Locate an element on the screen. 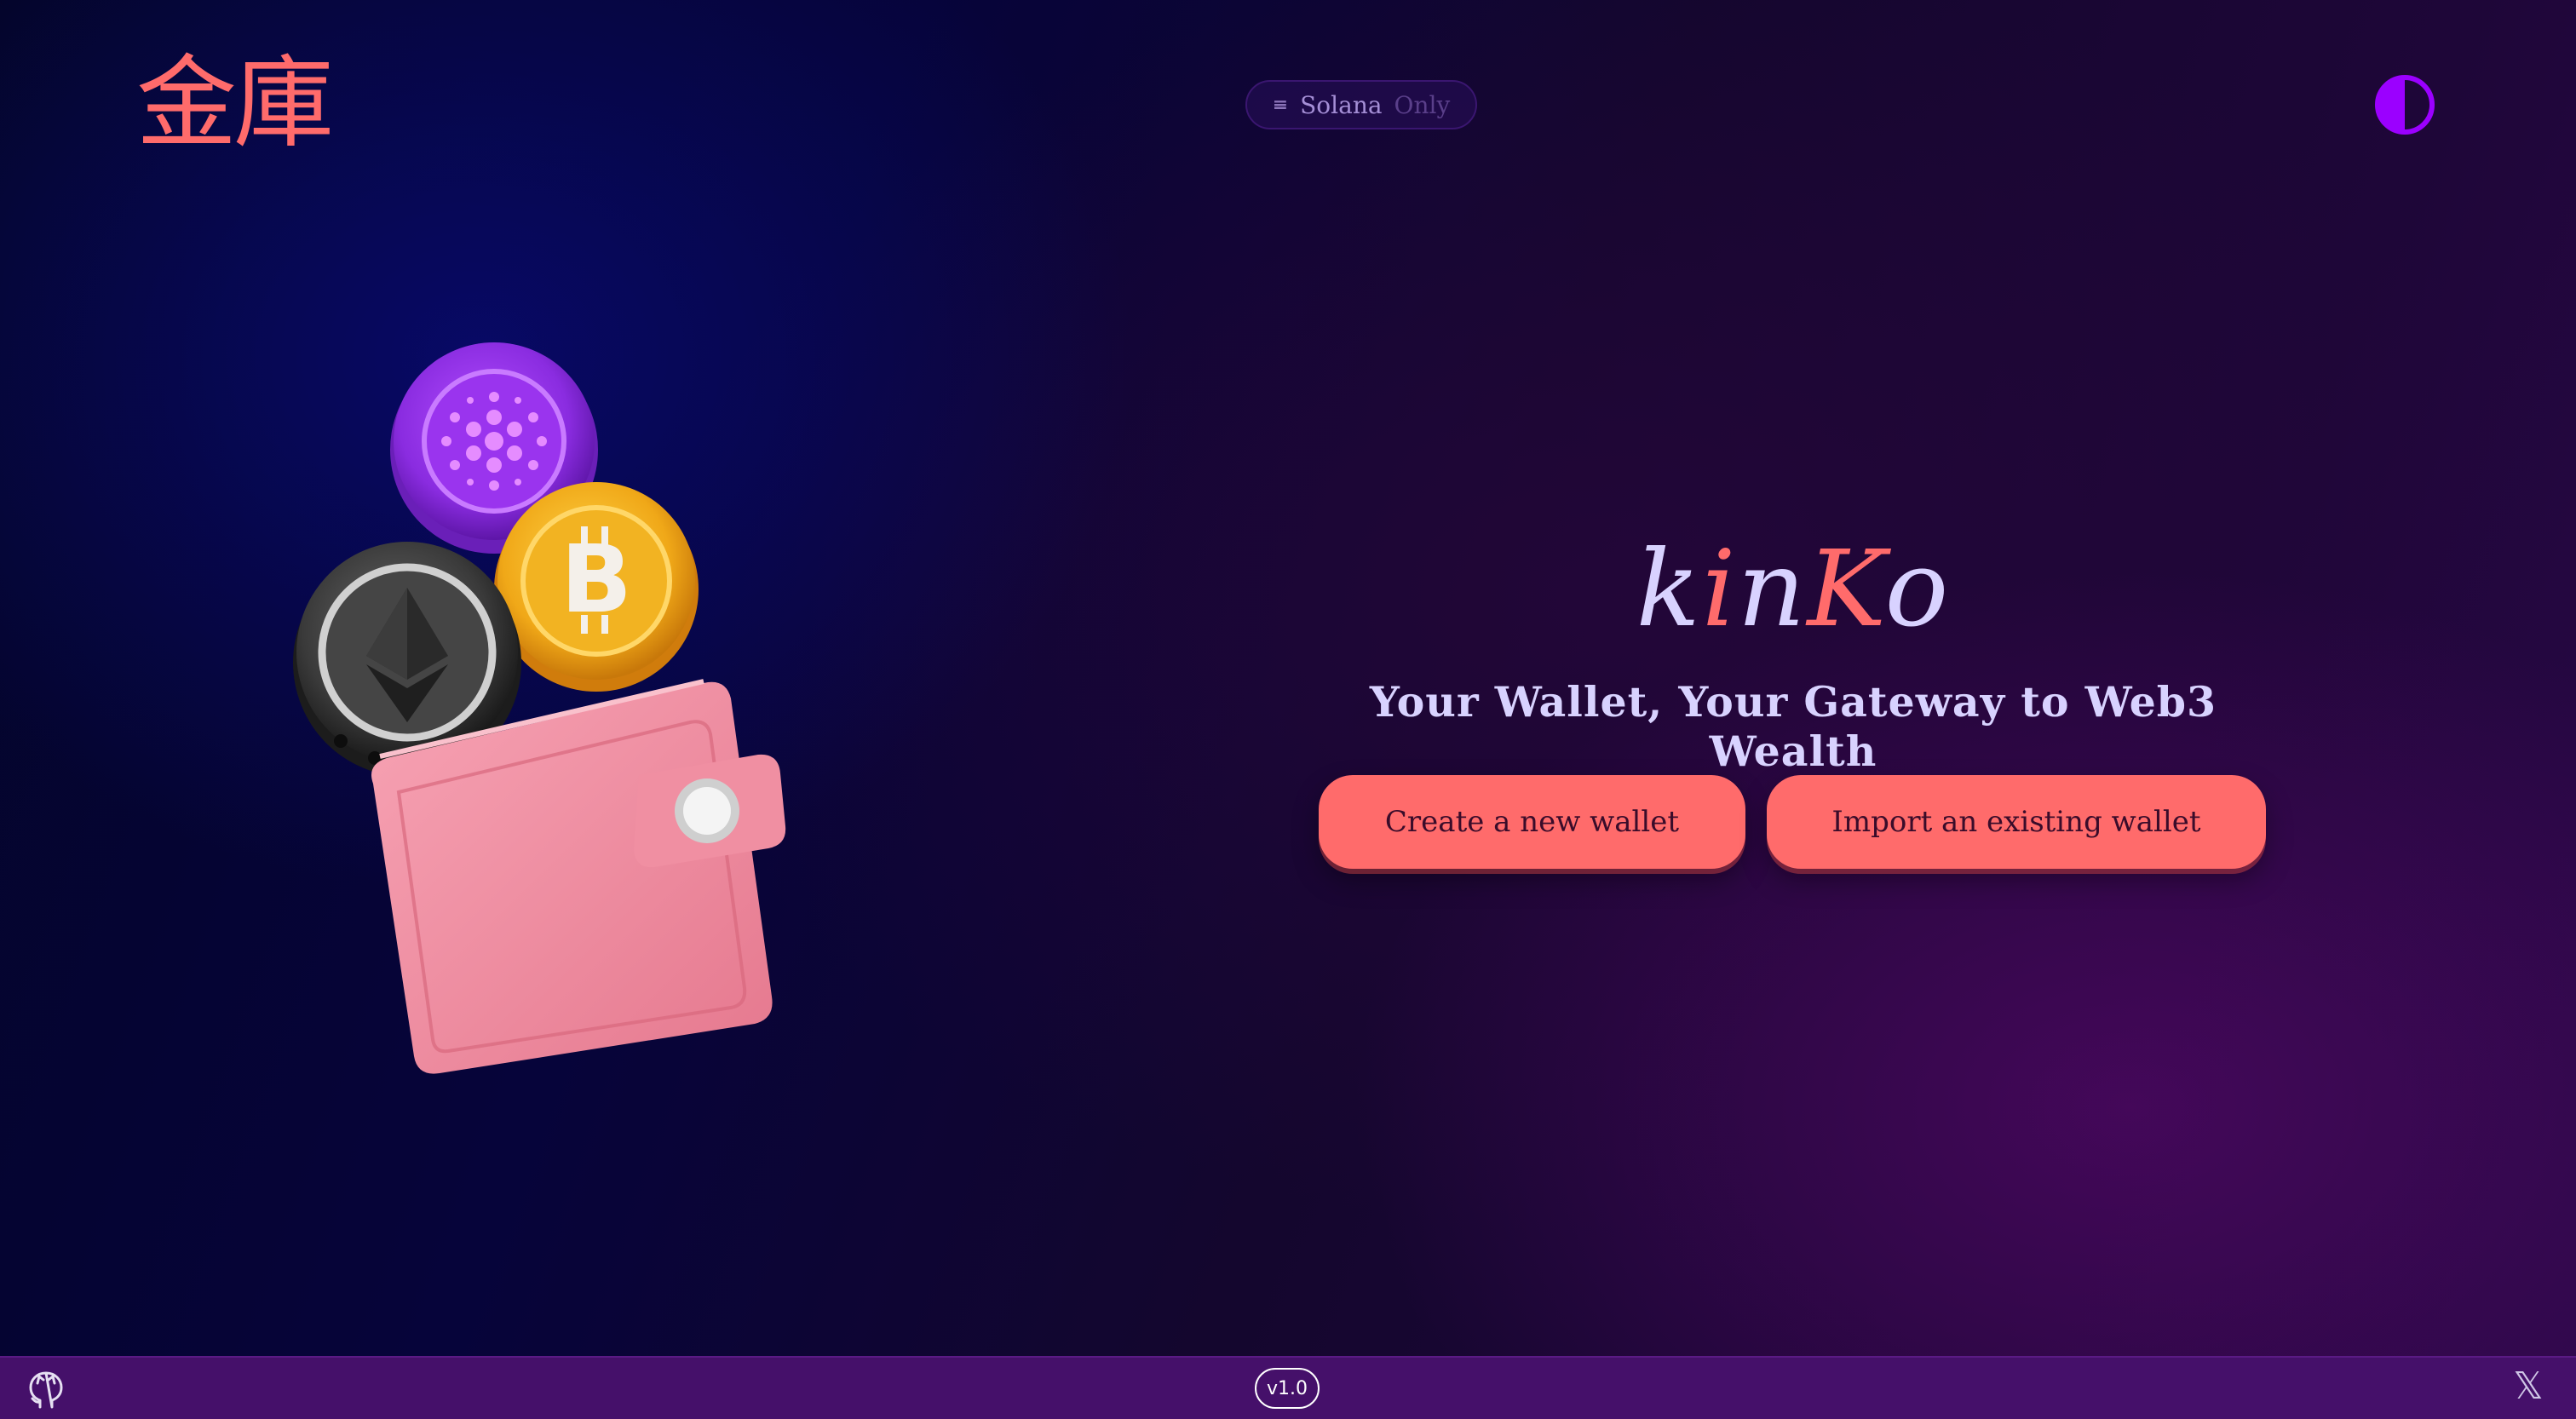 The width and height of the screenshot is (2576, 1419). app-logo: 金庫 is located at coordinates (235, 103).